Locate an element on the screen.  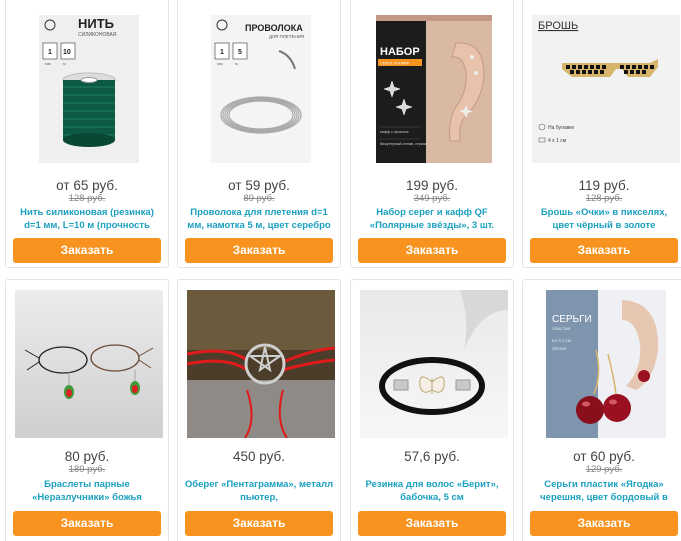
image-heading: ПРОВОЛОКА is located at coordinates (274, 28).